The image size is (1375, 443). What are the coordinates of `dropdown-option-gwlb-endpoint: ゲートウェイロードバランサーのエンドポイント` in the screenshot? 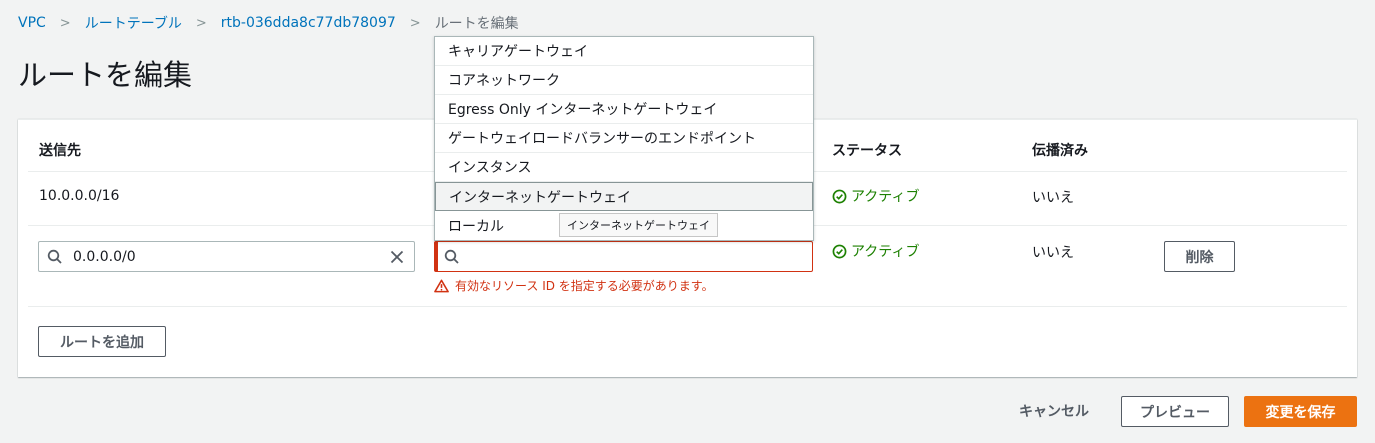 It's located at (624, 138).